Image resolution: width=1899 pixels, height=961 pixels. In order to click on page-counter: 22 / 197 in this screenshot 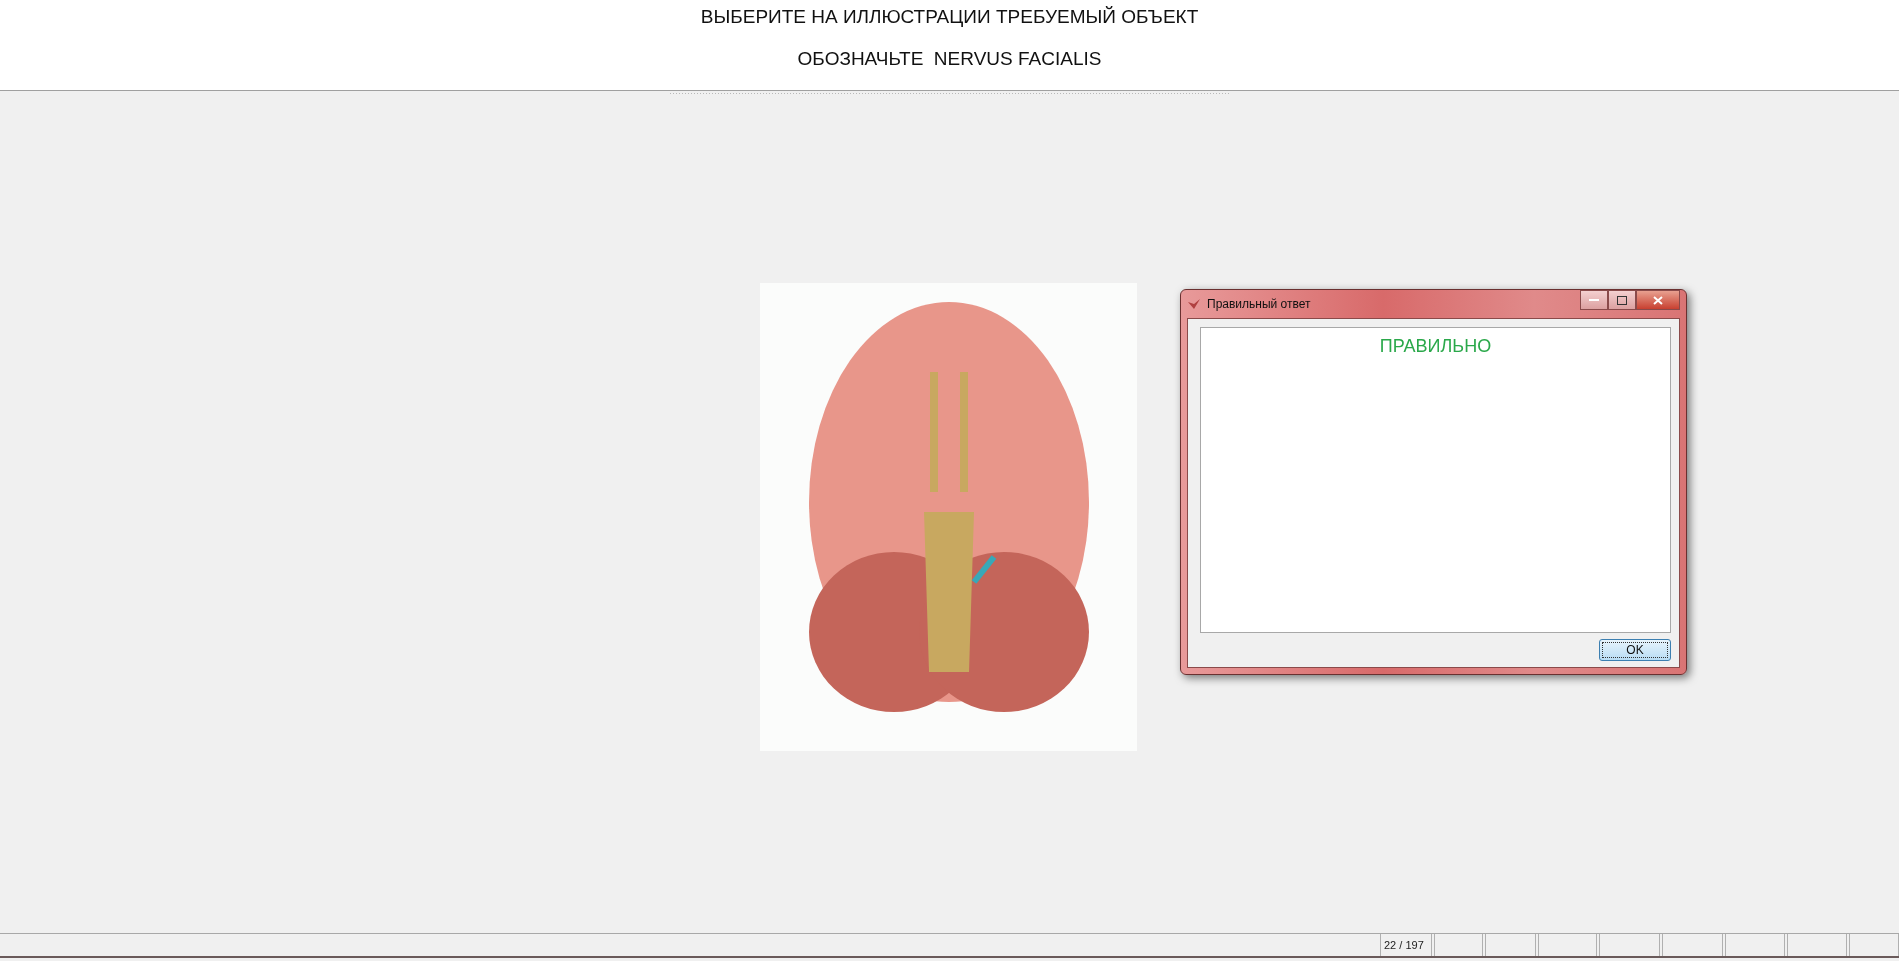, I will do `click(1404, 945)`.